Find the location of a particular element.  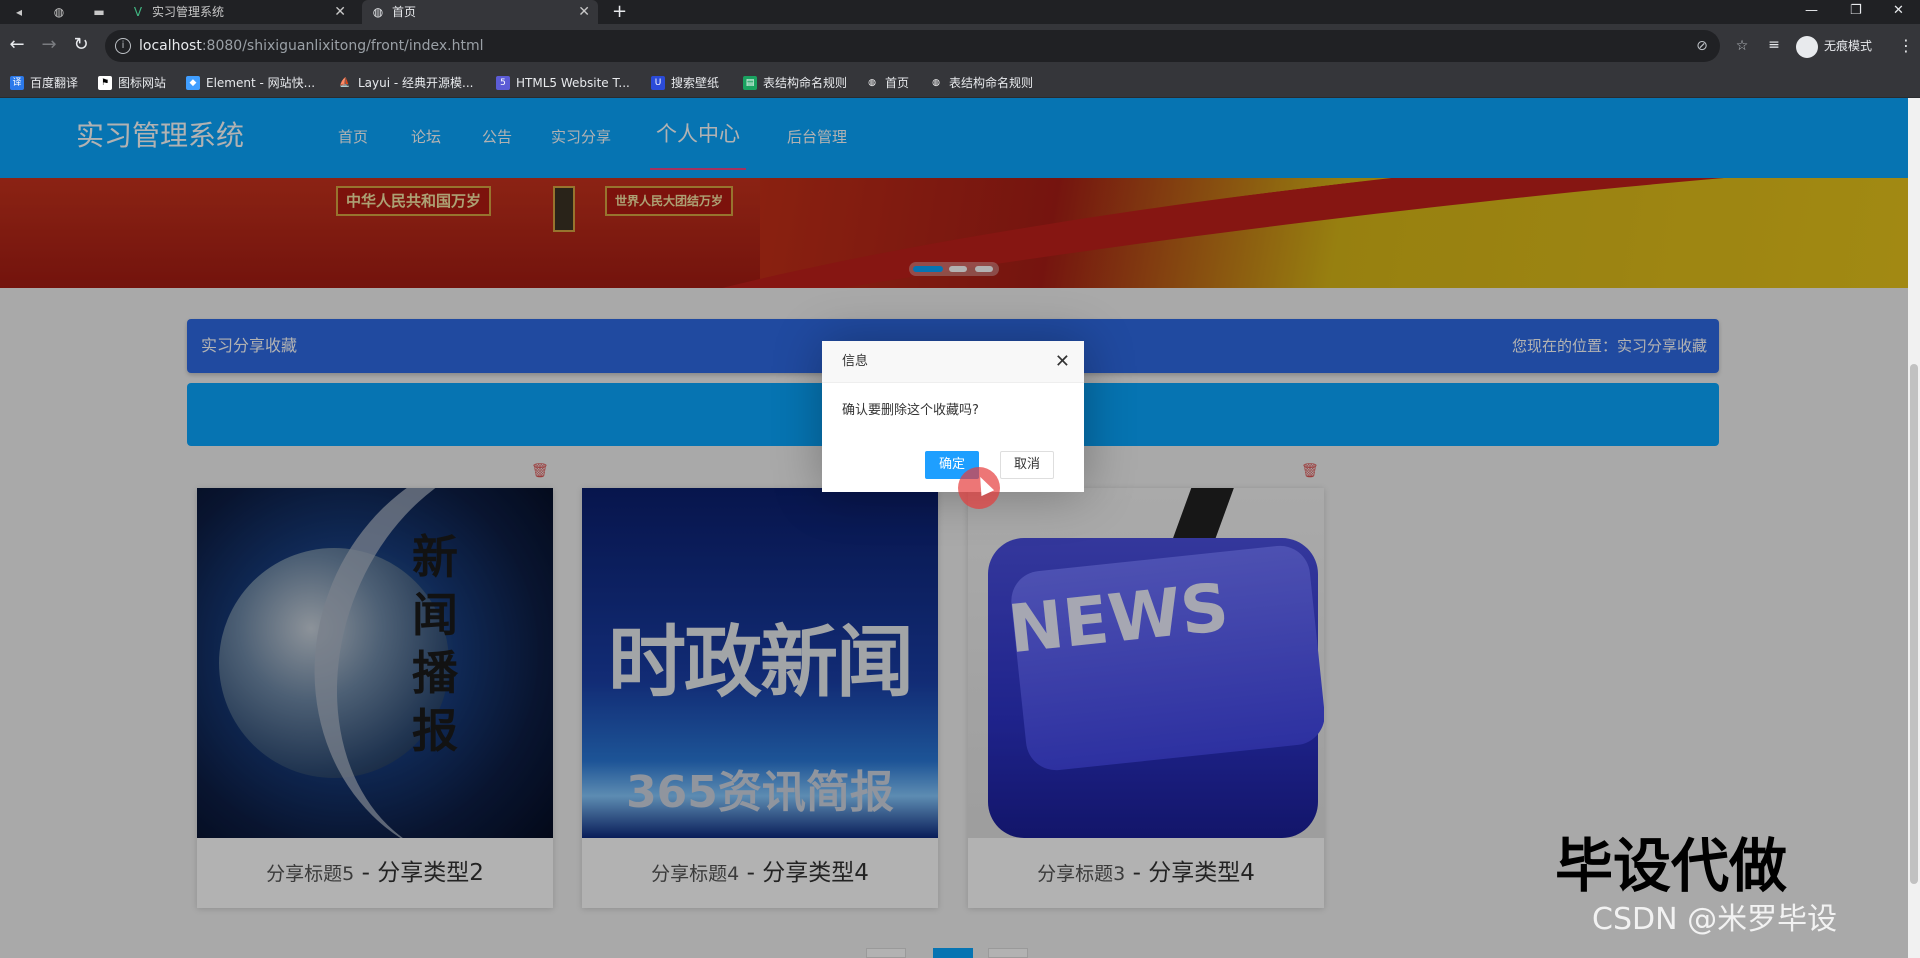

translate-icon: 译 is located at coordinates (17, 83).